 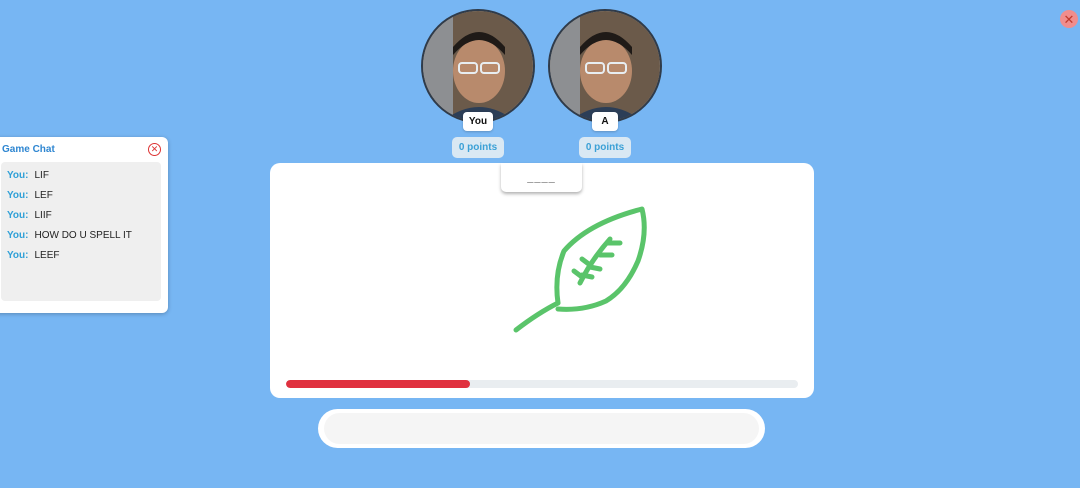 I want to click on guess-input, so click(x=541, y=428).